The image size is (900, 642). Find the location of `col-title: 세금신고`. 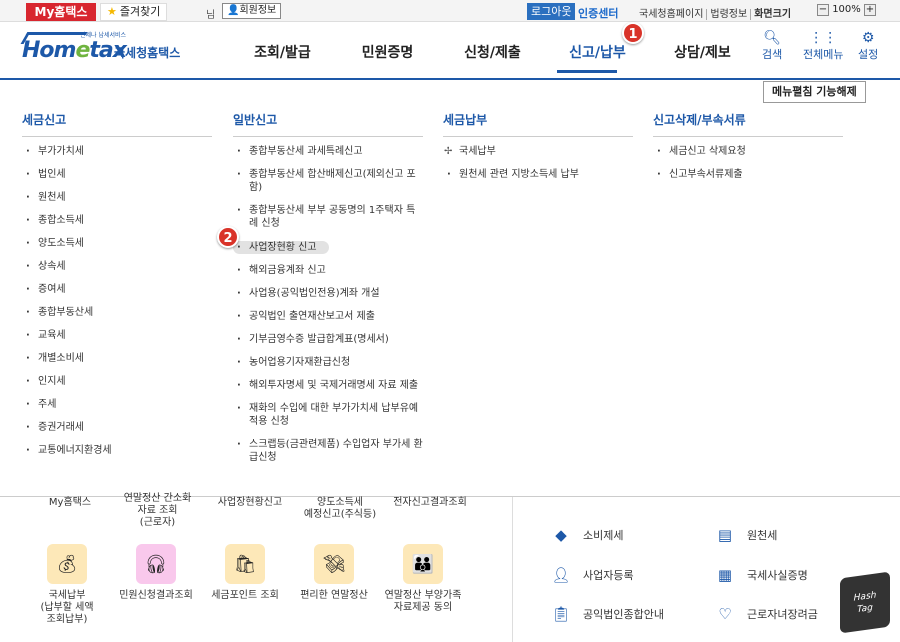

col-title: 세금신고 is located at coordinates (117, 124).